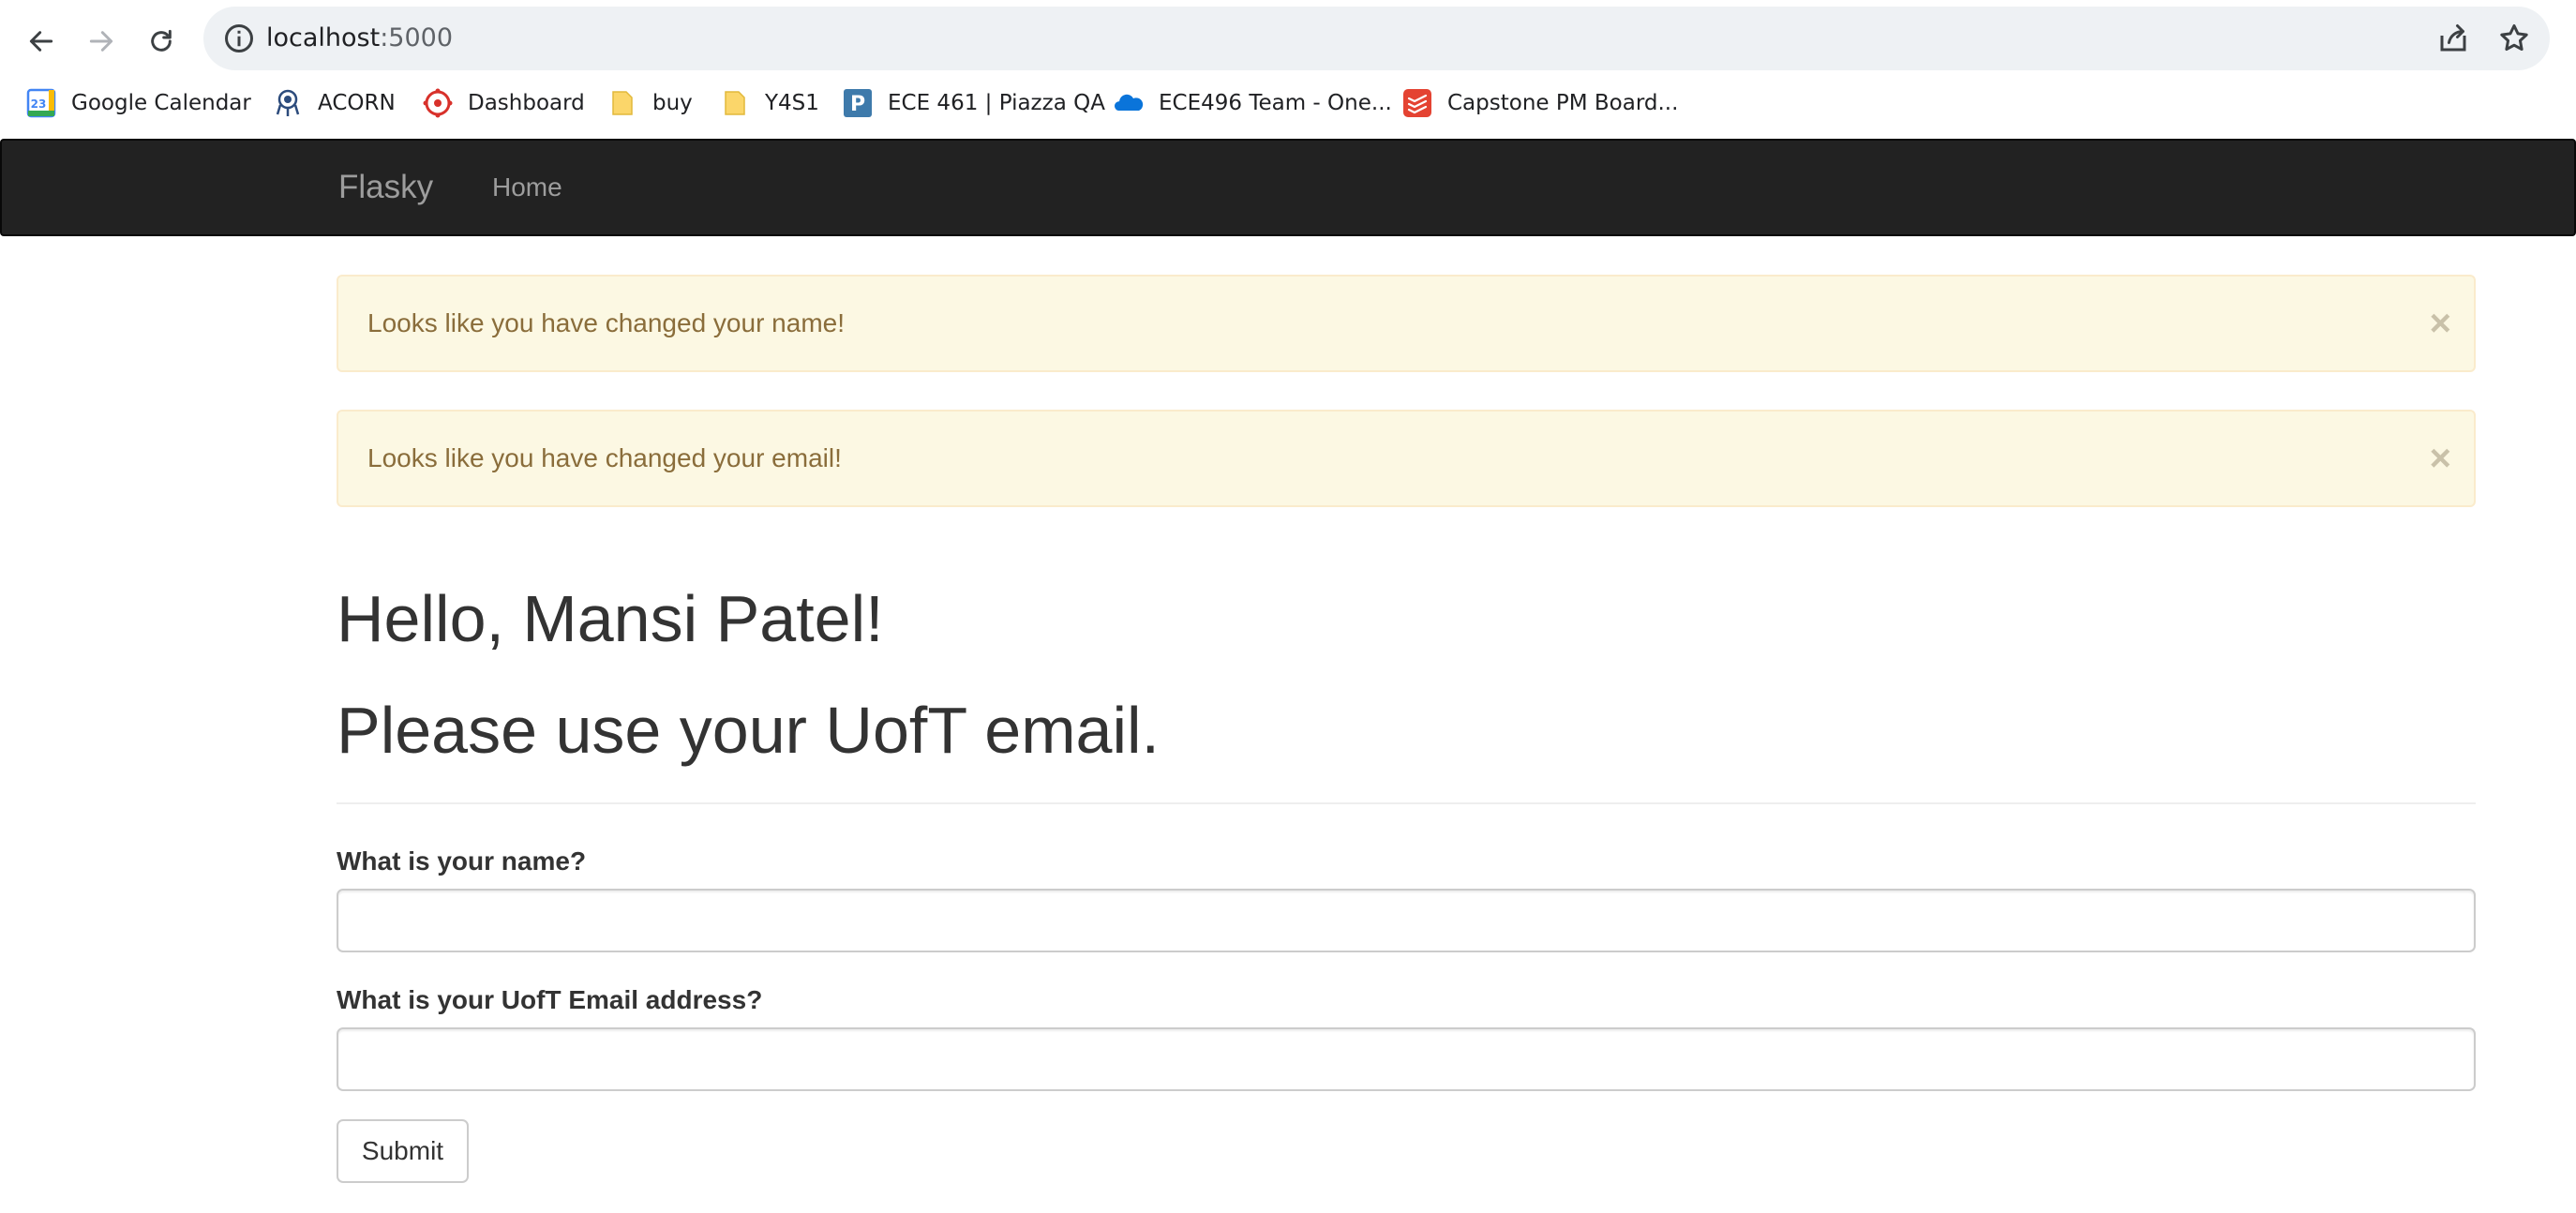 This screenshot has height=1213, width=2576. I want to click on alert-message: Looks like you have changed your email!, so click(605, 457).